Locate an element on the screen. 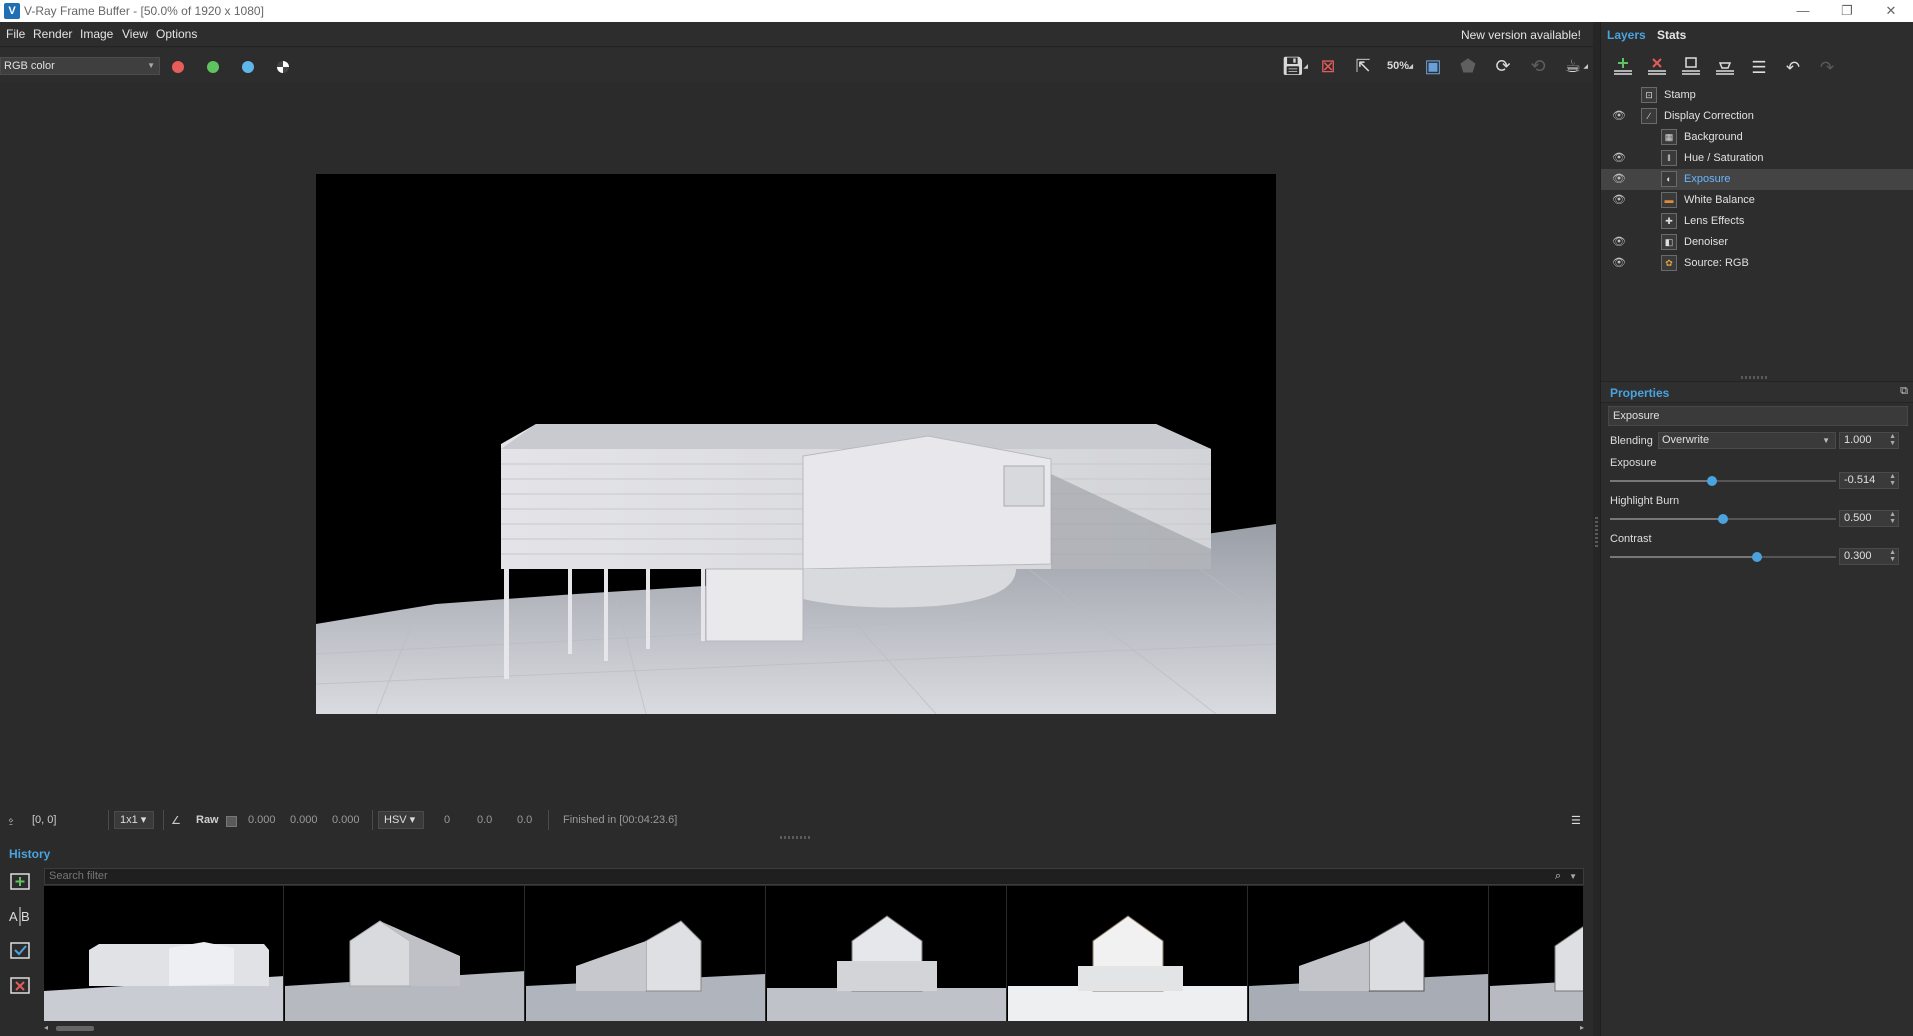  menu-options: Options is located at coordinates (176, 34).